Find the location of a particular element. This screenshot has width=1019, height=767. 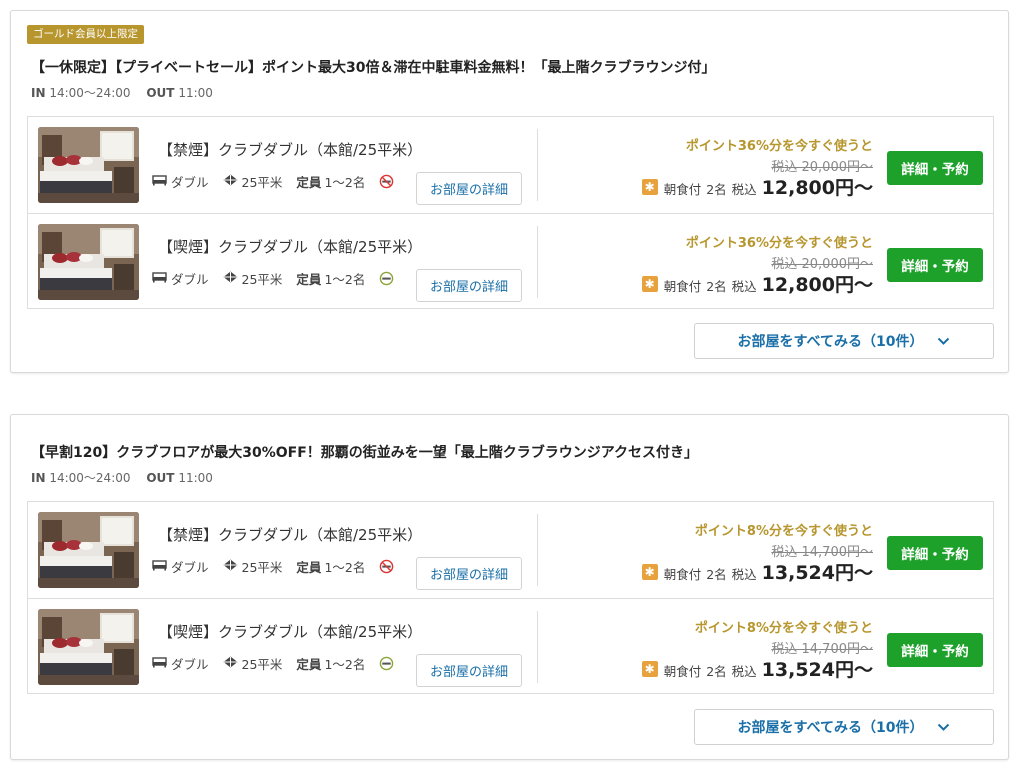

guest-count: 2名 is located at coordinates (716, 574).